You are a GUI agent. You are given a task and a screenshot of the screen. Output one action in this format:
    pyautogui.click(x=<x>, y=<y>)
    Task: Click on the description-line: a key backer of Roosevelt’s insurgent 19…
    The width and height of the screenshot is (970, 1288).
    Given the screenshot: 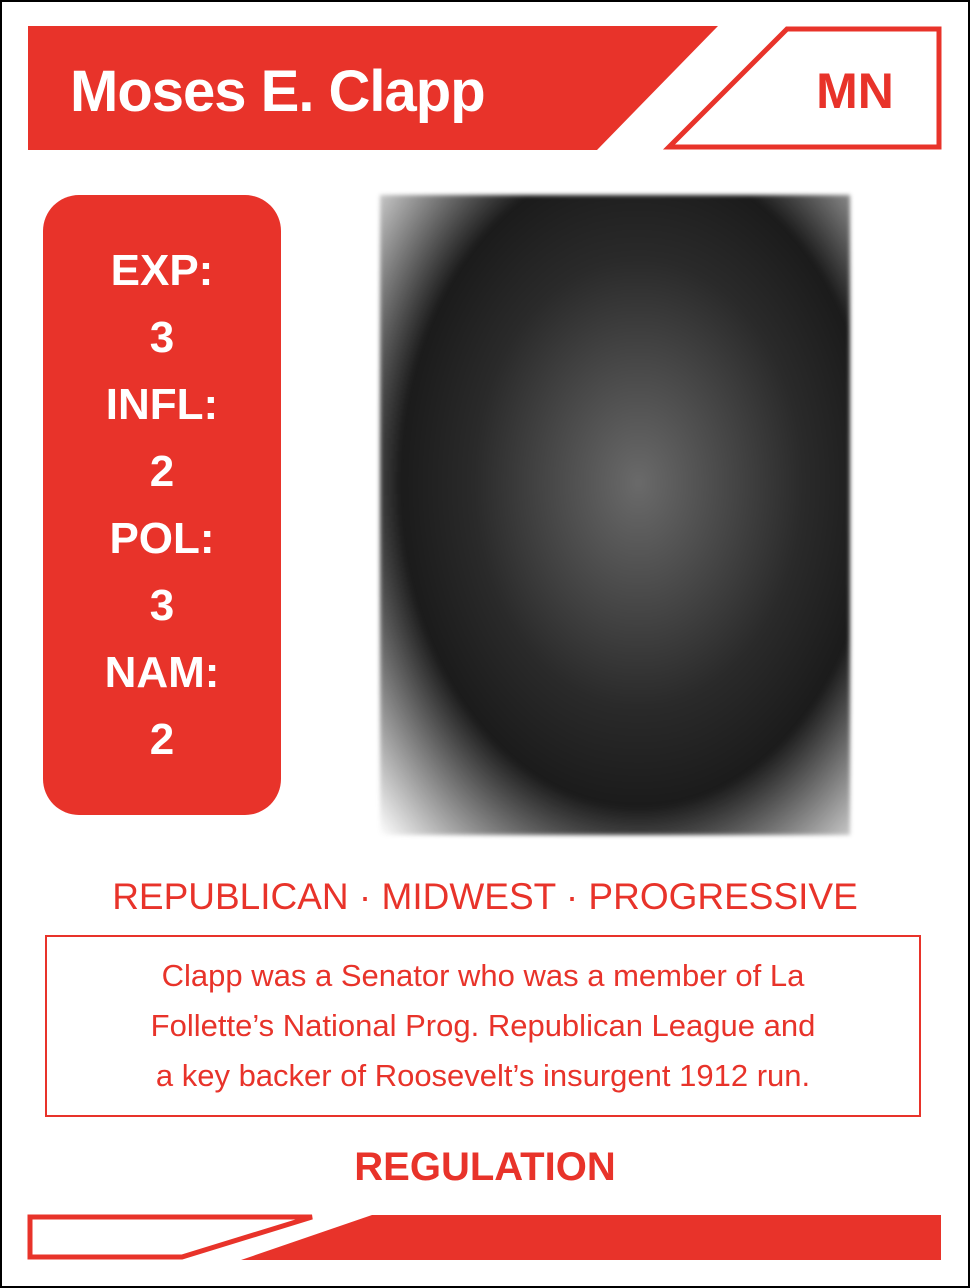 What is the action you would take?
    pyautogui.click(x=483, y=1075)
    